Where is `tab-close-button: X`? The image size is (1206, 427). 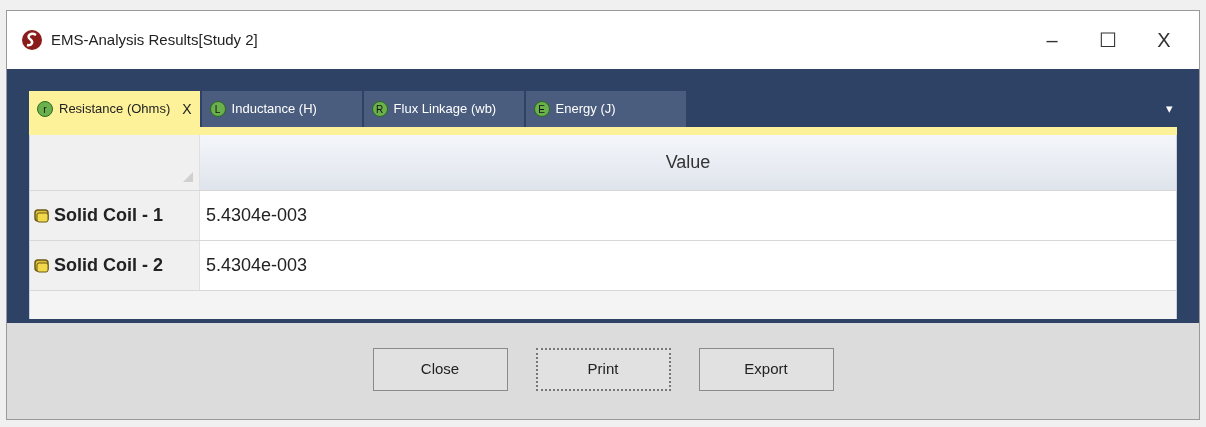
tab-close-button: X is located at coordinates (187, 109).